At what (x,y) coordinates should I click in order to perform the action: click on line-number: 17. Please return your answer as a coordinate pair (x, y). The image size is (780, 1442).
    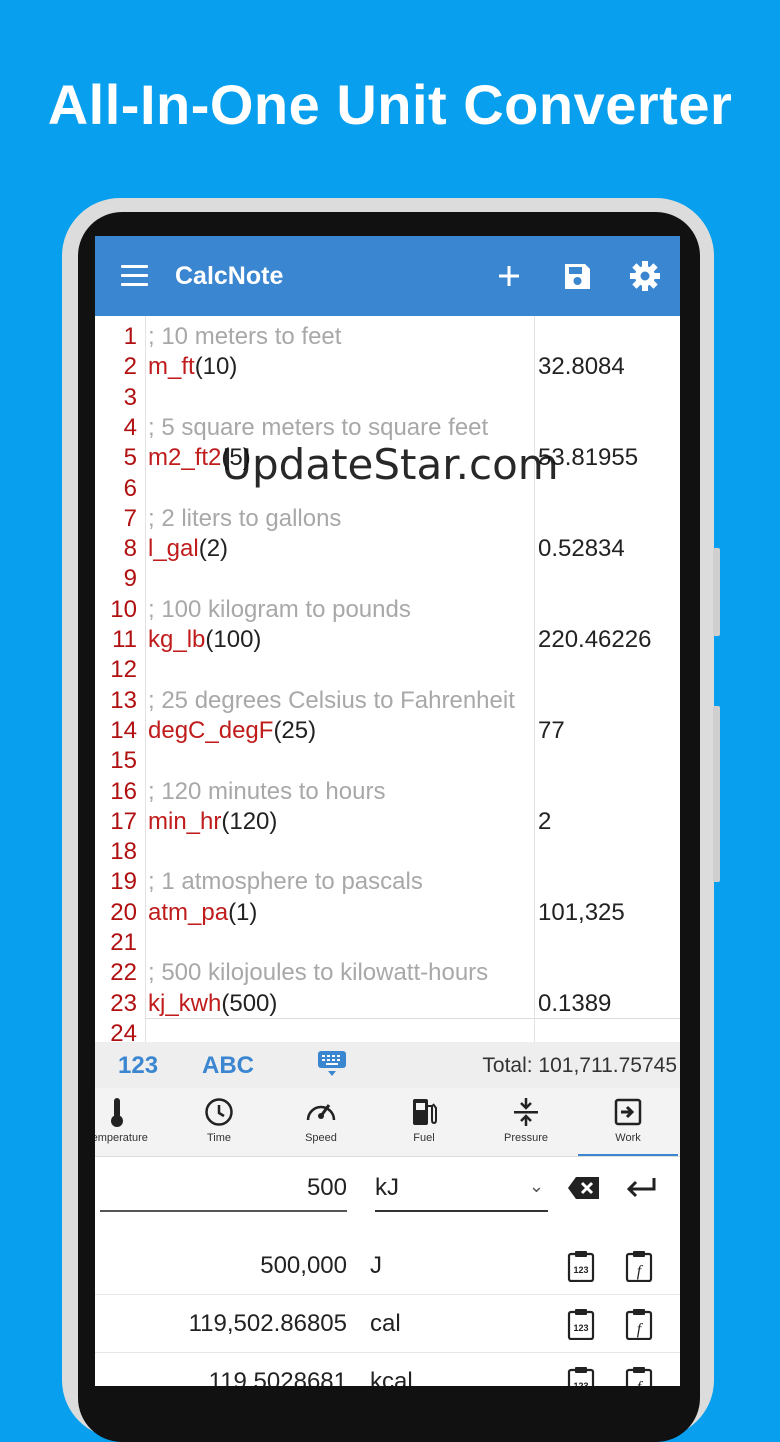
    Looking at the image, I should click on (123, 821).